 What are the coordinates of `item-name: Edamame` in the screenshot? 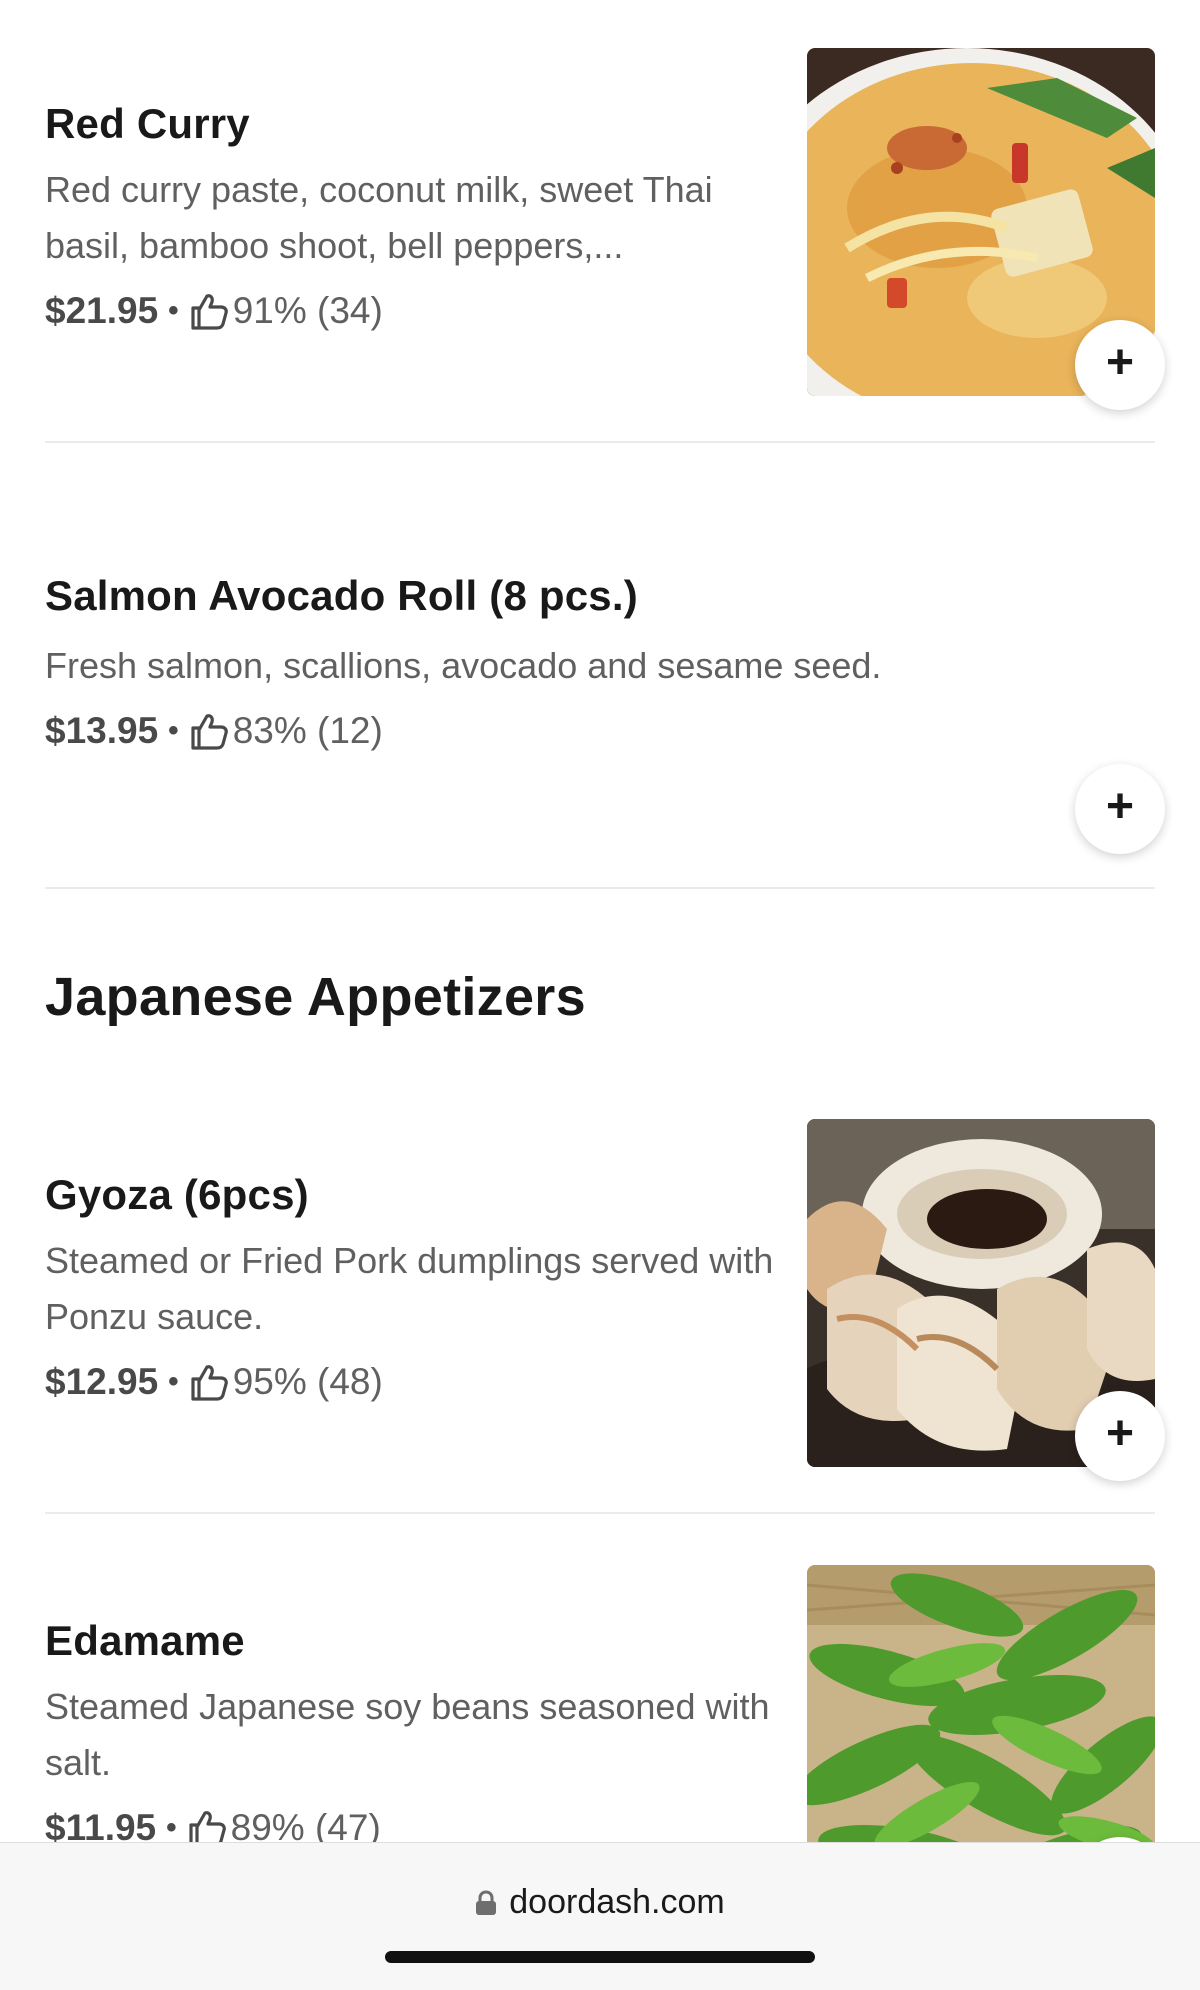 It's located at (145, 1640).